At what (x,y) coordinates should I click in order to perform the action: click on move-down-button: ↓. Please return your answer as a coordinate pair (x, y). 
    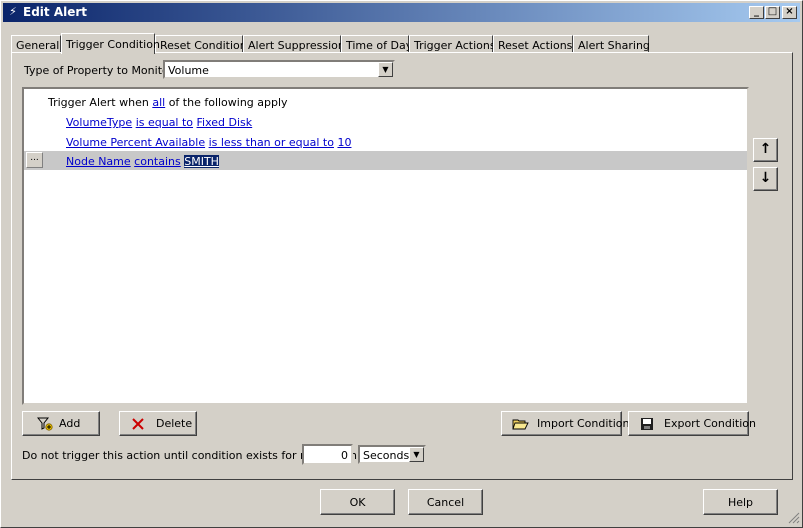
    Looking at the image, I should click on (765, 179).